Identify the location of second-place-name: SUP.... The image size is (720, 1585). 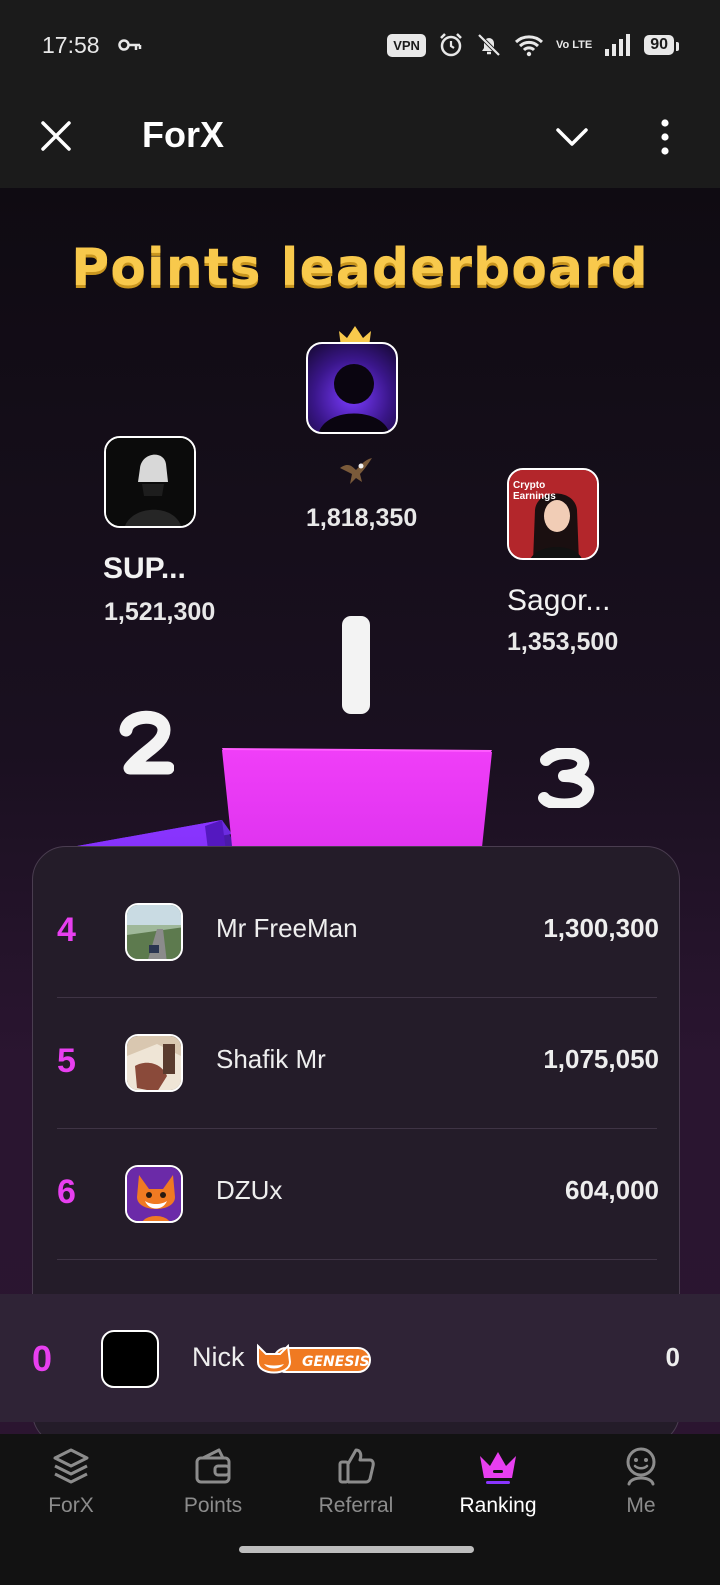
(144, 568).